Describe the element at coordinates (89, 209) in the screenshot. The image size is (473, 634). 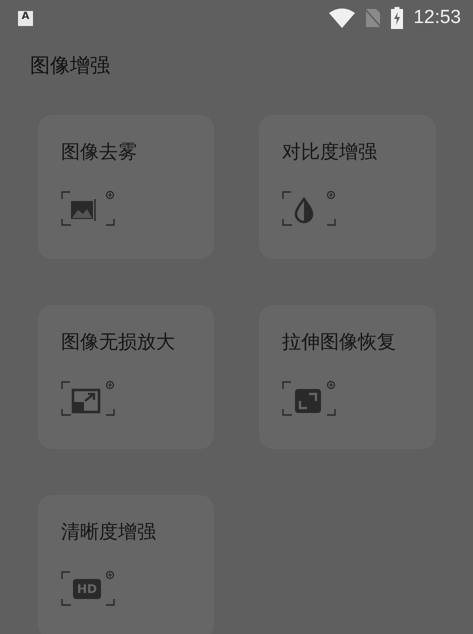
I see `image-icon` at that location.